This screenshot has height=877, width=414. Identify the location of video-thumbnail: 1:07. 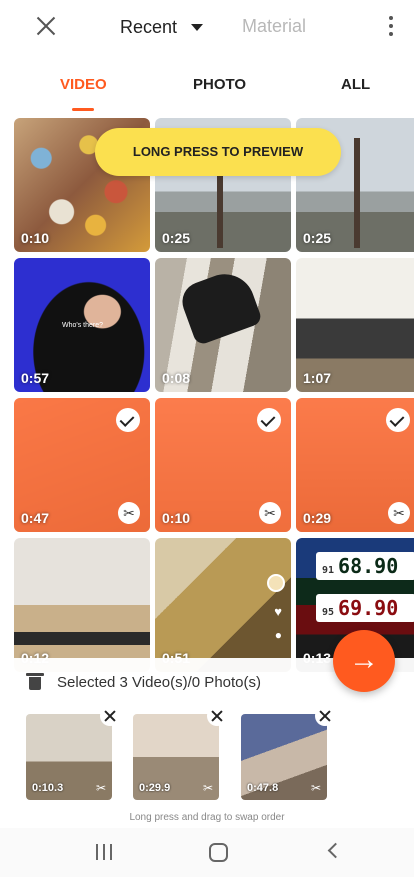
(355, 325).